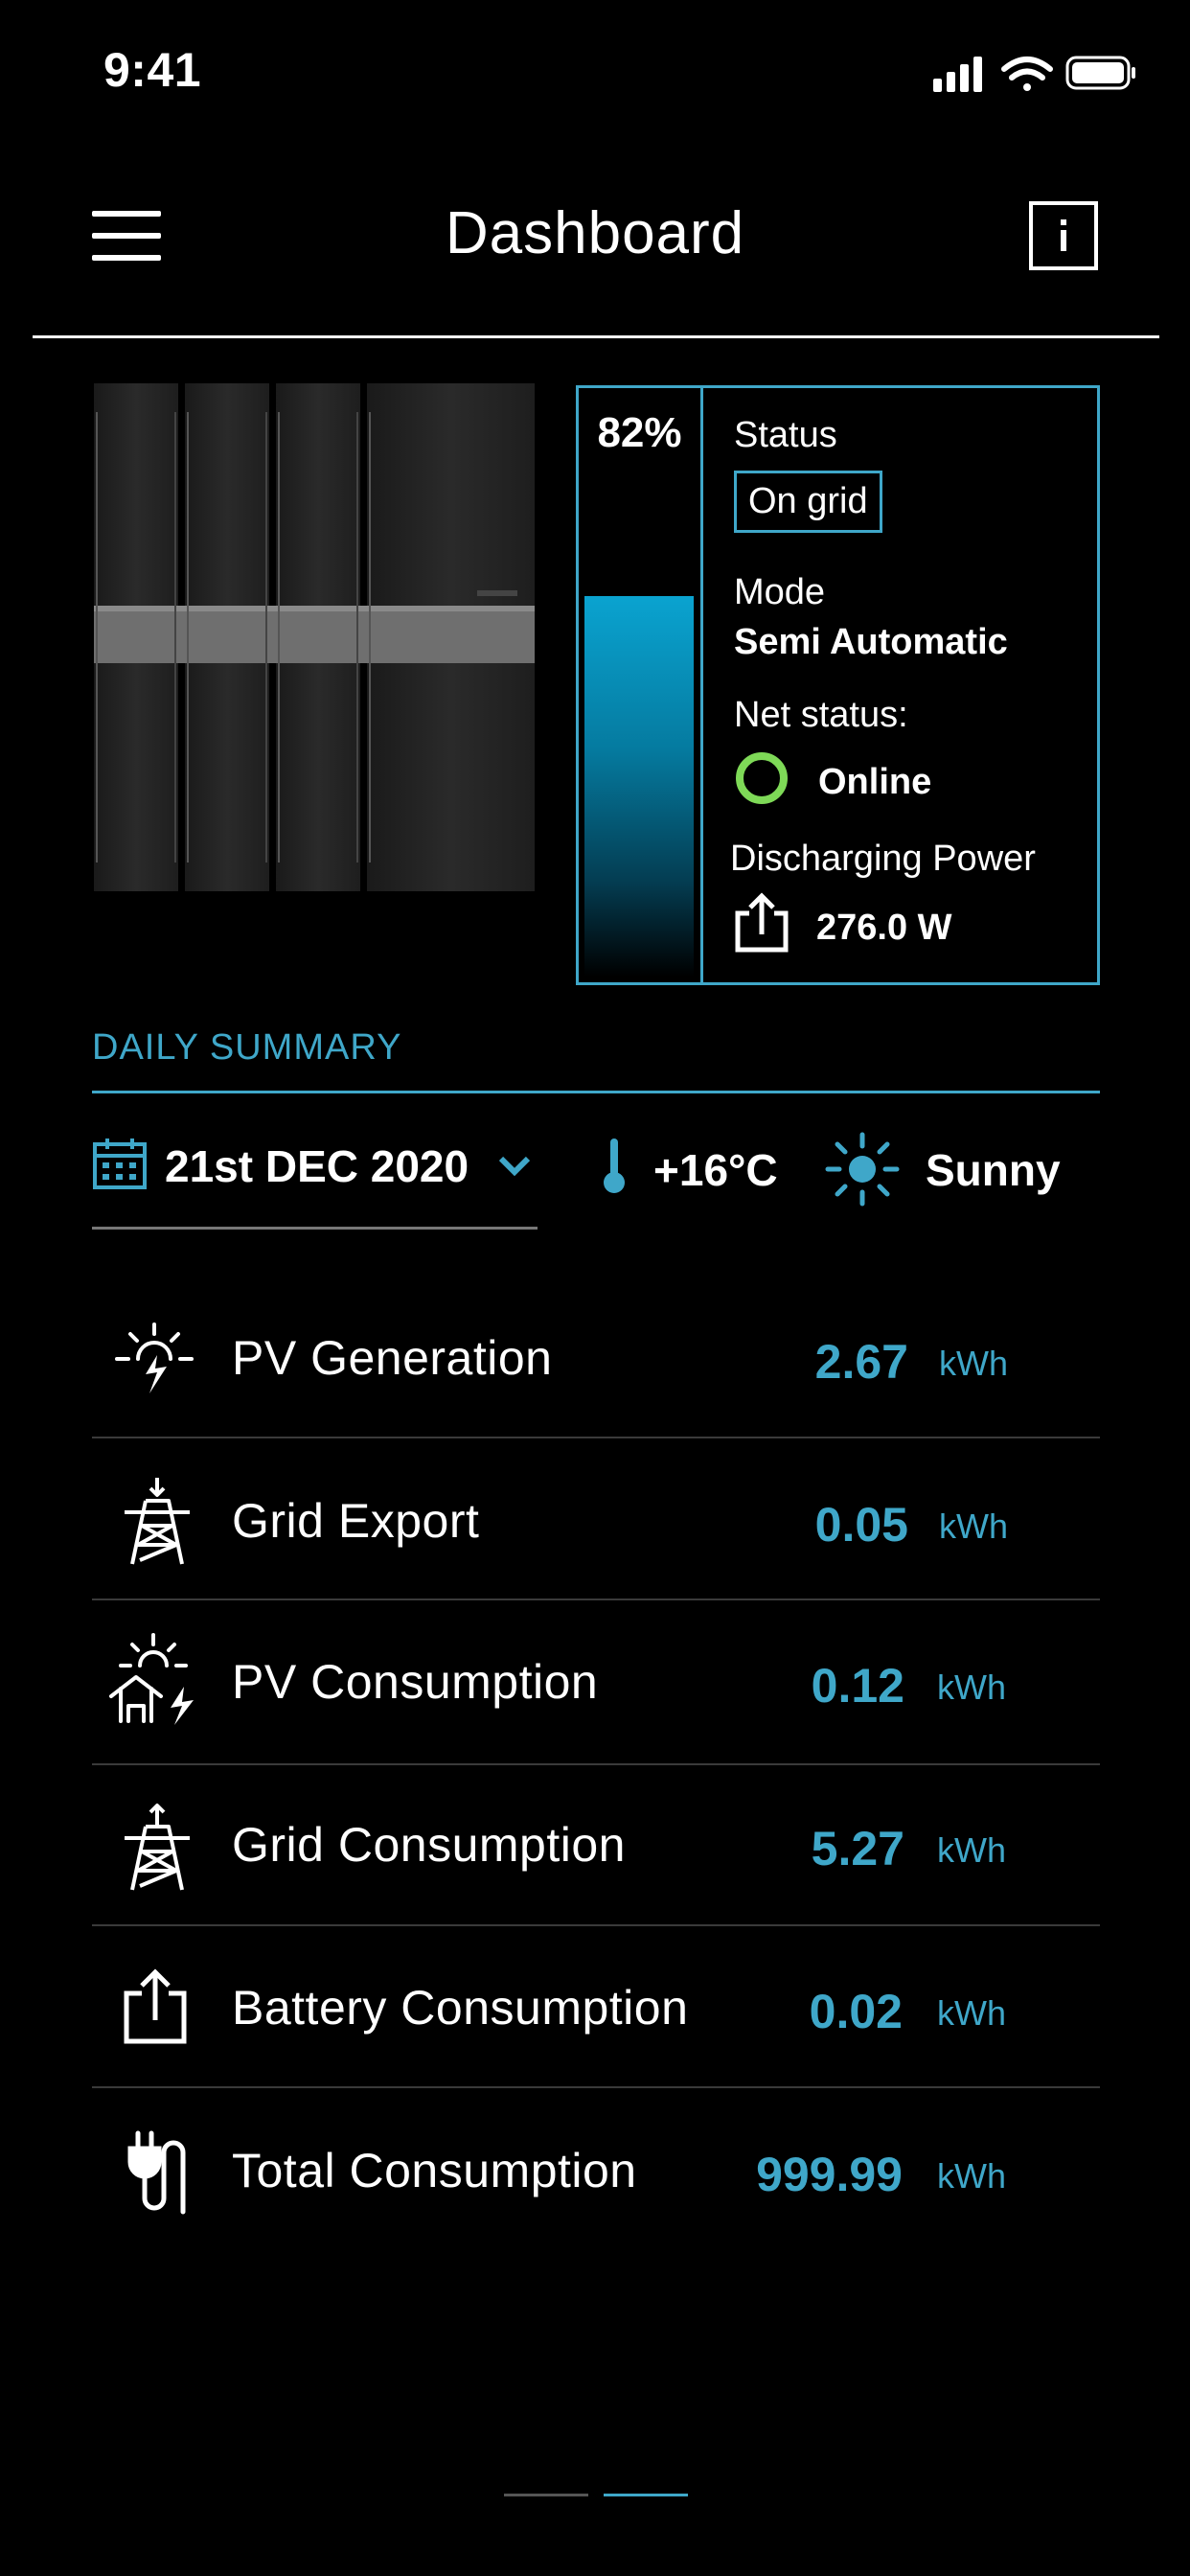  Describe the element at coordinates (435, 2170) in the screenshot. I see `row-label-total-consumption: Total Consumption` at that location.